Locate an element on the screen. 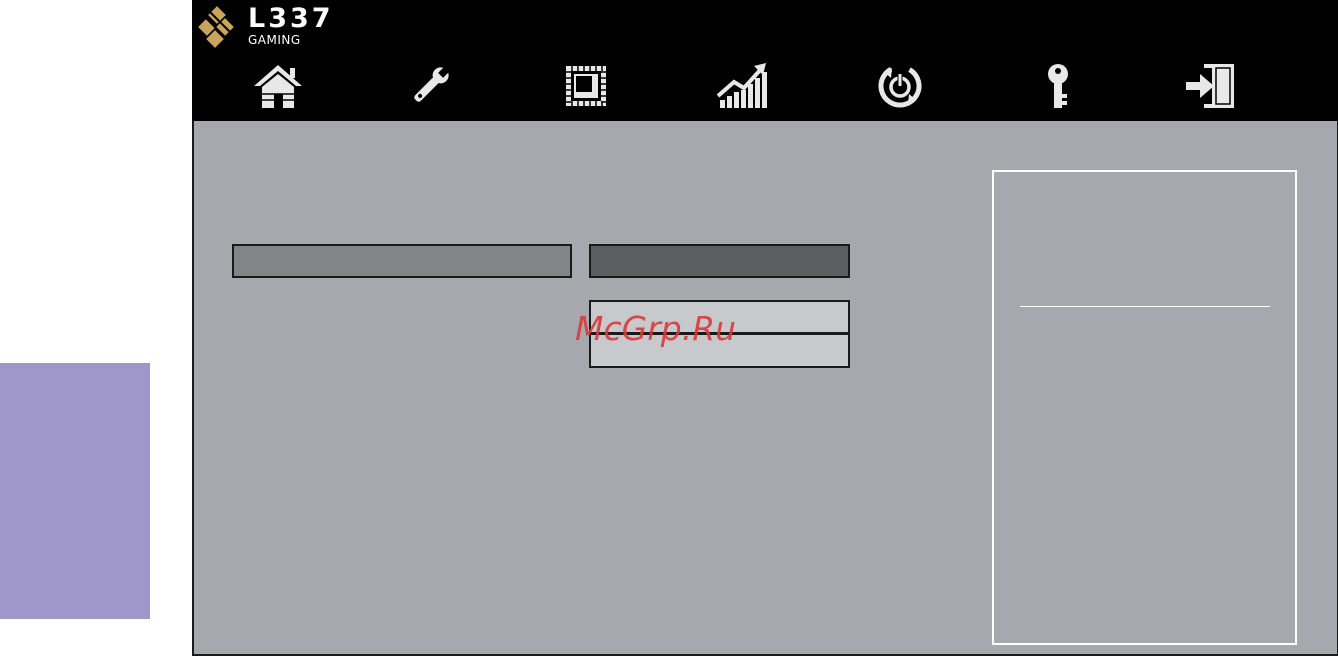 This screenshot has height=657, width=1338. logo-emblem-icon is located at coordinates (216, 27).